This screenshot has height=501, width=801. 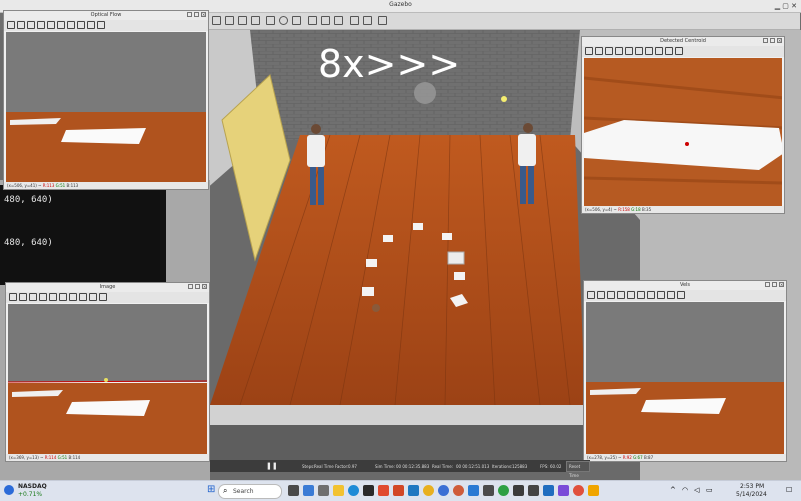 What do you see at coordinates (107, 372) in the screenshot?
I see `image-window: Image × (x=369, y=13) ~ R:114 G:51 B:114` at bounding box center [107, 372].